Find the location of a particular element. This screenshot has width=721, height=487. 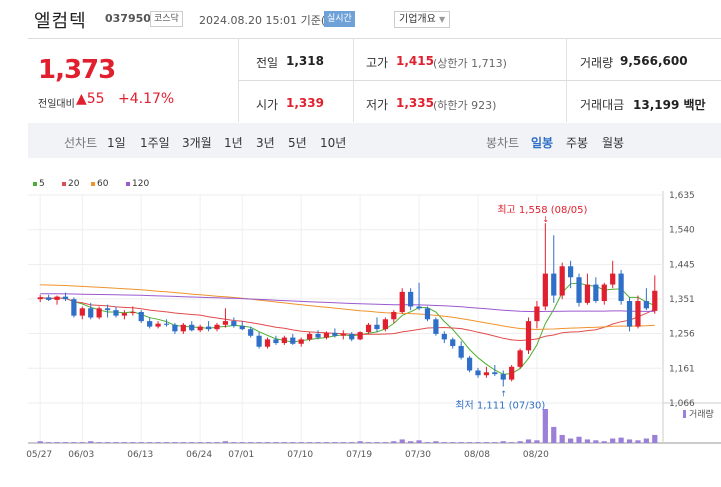

x-tick-label: 06/13 is located at coordinates (140, 455).